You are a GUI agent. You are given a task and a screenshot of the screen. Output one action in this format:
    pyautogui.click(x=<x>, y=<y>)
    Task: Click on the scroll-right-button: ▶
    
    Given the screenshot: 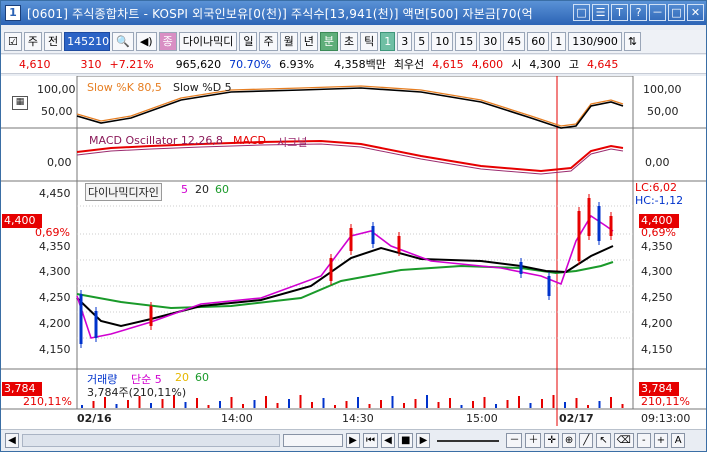 What is the action you would take?
    pyautogui.click(x=353, y=440)
    